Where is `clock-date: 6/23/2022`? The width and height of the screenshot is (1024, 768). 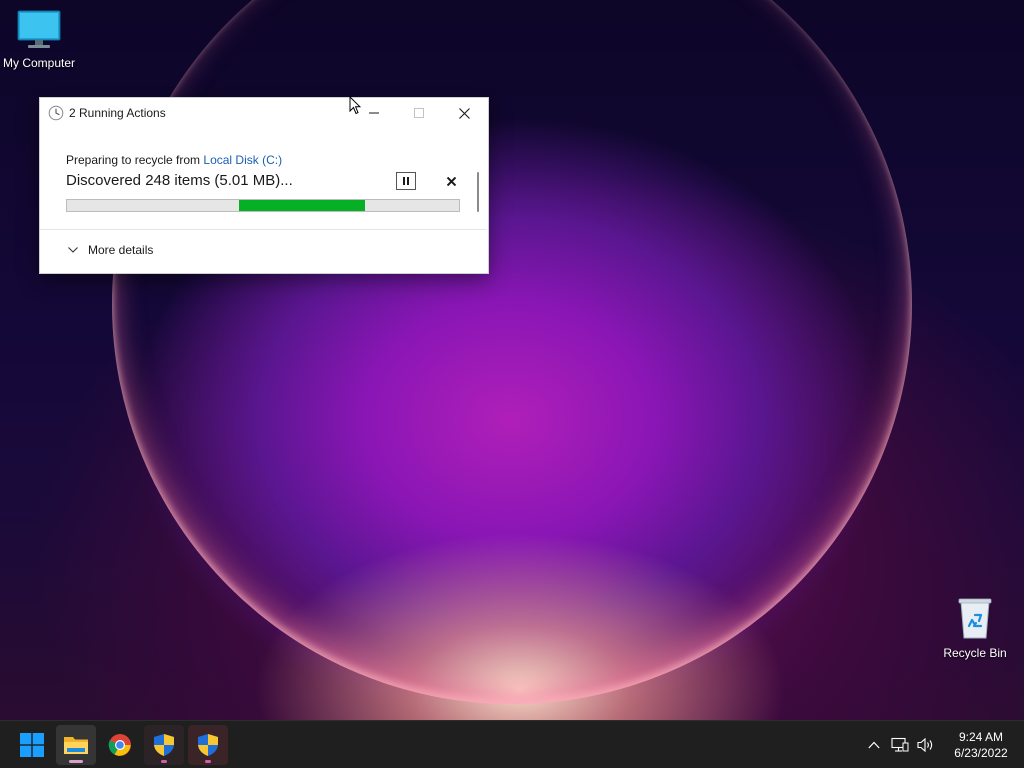
clock-date: 6/23/2022 is located at coordinates (981, 753).